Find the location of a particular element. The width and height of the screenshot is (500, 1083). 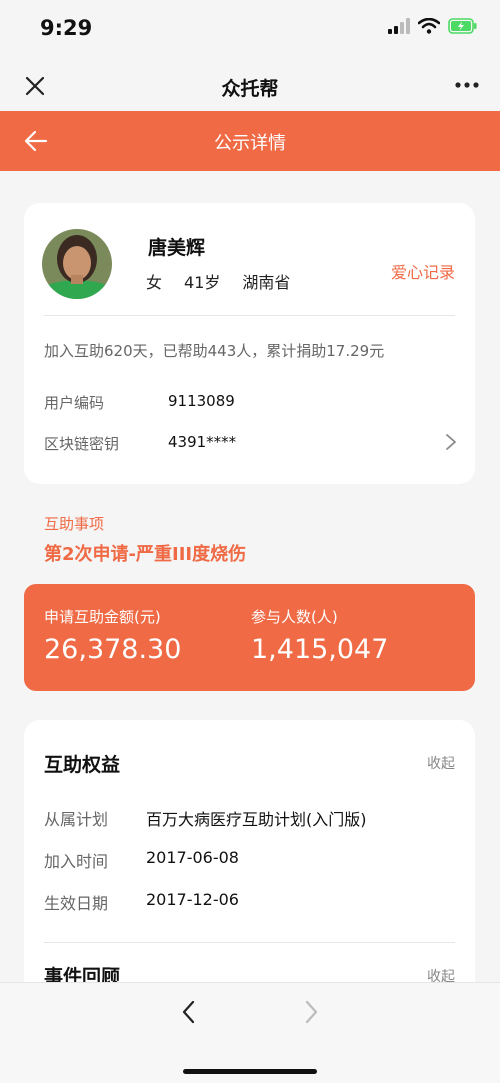

join-date-value: 2017-06-08 is located at coordinates (192, 857).